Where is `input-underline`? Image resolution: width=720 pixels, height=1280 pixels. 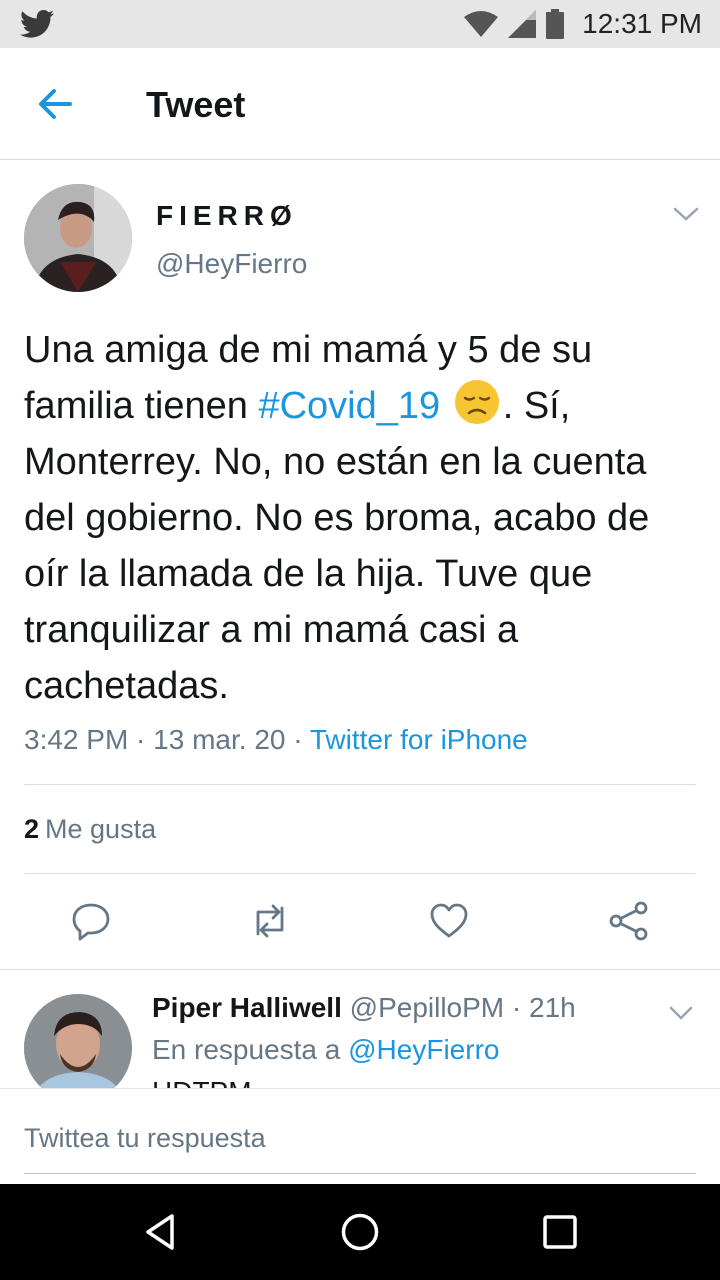
input-underline is located at coordinates (360, 1173).